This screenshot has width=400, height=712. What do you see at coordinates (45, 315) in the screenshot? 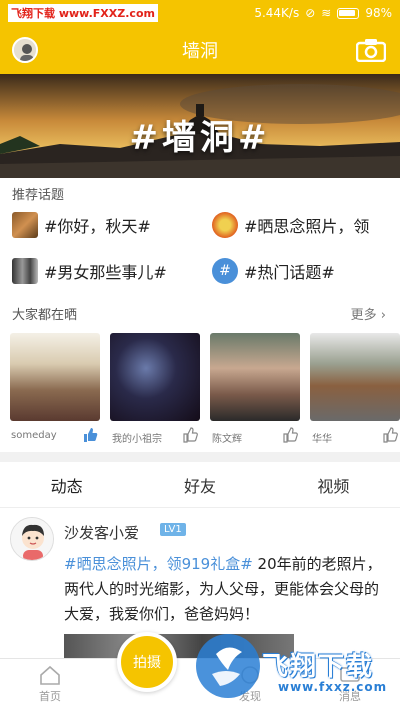
I see `everyone-sharing-label: 大家都在晒` at bounding box center [45, 315].